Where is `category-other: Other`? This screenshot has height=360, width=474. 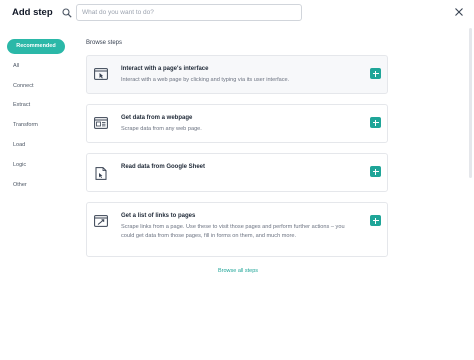 category-other: Other is located at coordinates (36, 185).